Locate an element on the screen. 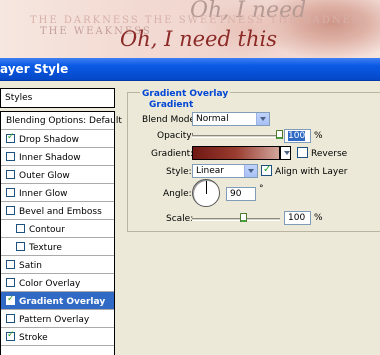 The image size is (380, 355). style-item-gradient-overlay: Gradient Overlay is located at coordinates (57, 301).